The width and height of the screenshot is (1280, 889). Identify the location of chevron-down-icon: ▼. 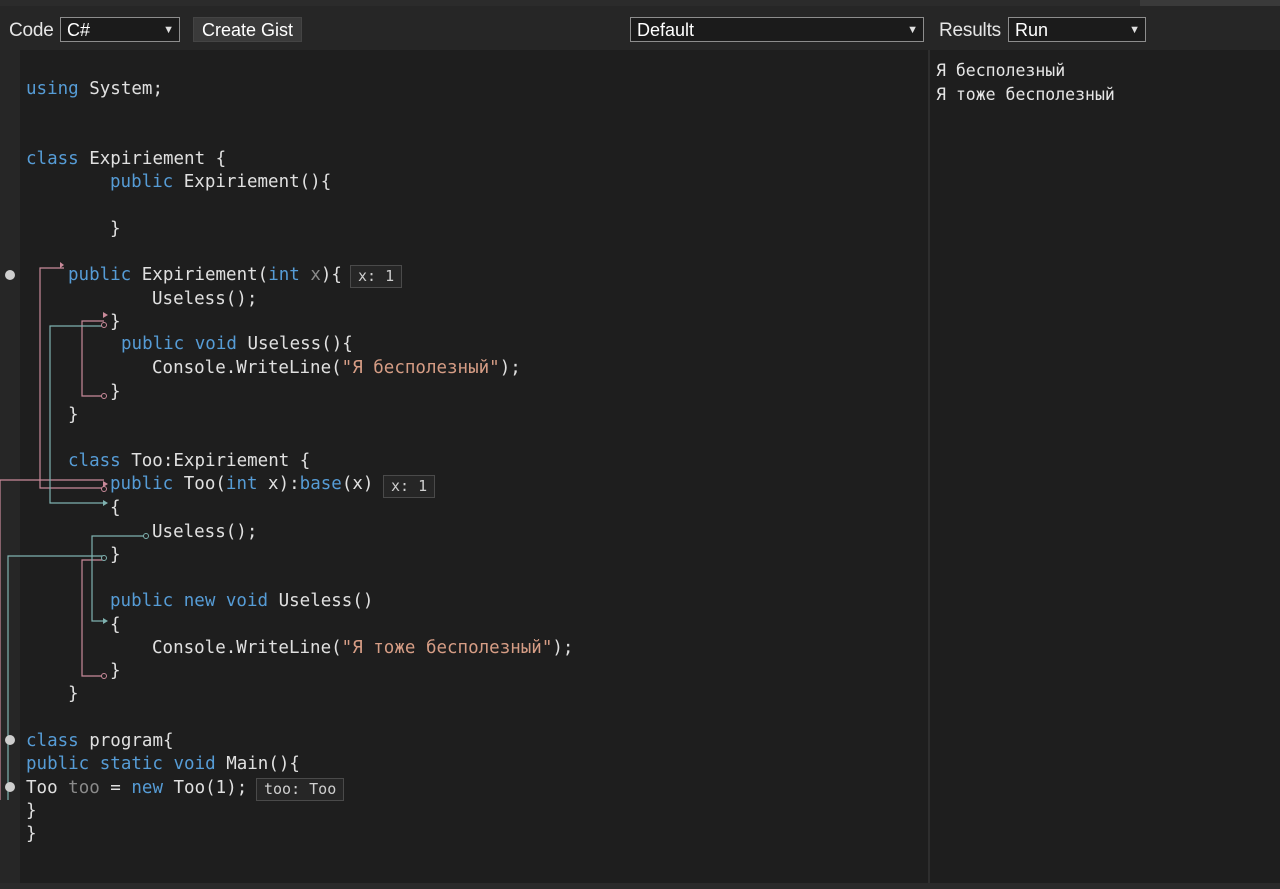
(1134, 30).